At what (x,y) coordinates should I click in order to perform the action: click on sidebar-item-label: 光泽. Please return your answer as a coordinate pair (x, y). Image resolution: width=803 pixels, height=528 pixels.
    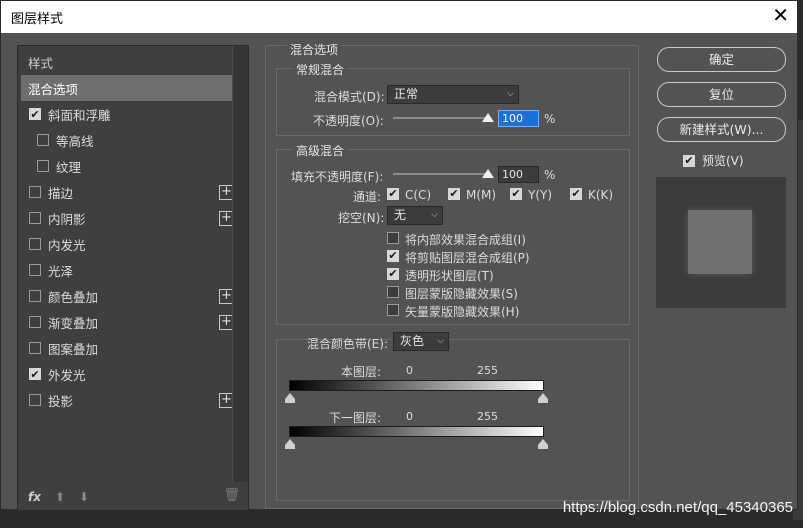
    Looking at the image, I should click on (61, 271).